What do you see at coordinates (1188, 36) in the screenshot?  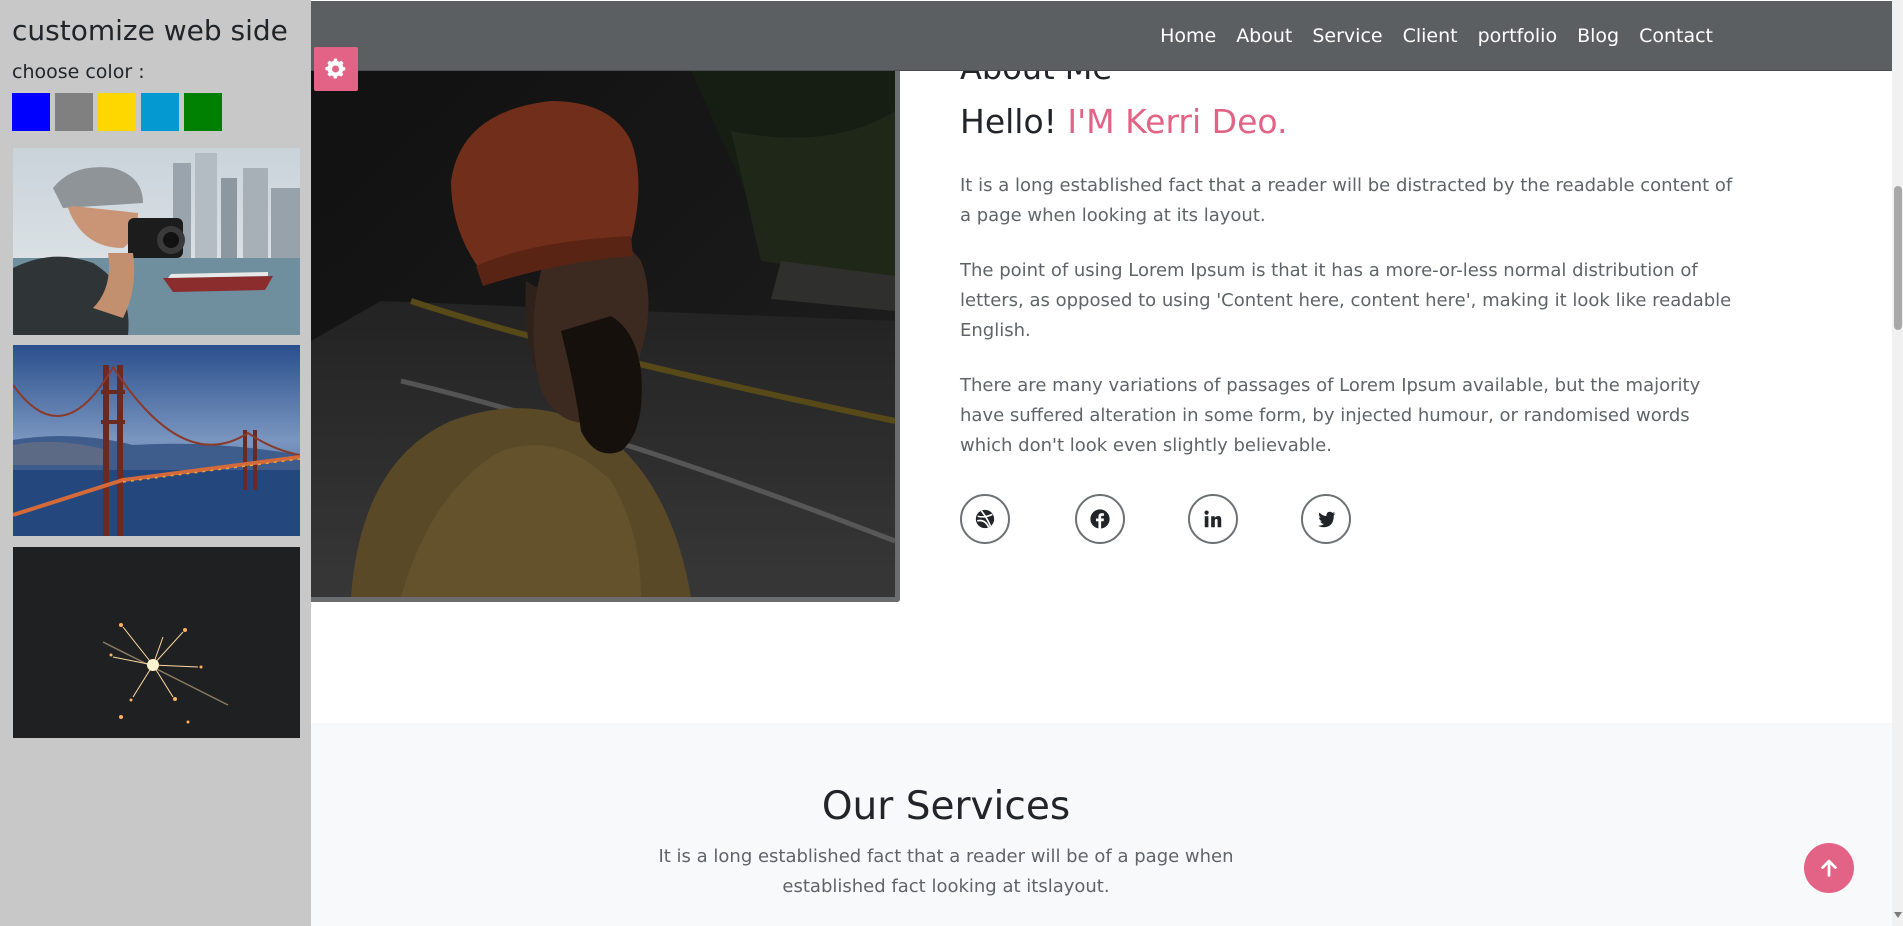 I see `nav-home: Home` at bounding box center [1188, 36].